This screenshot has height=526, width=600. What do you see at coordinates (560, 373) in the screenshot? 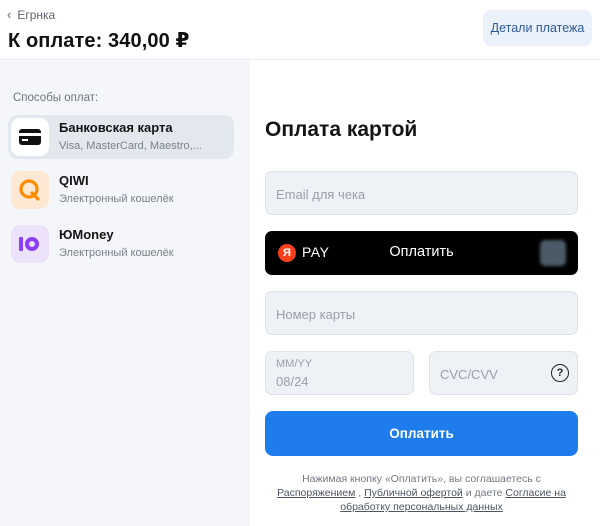
I see `help-icon: ?` at bounding box center [560, 373].